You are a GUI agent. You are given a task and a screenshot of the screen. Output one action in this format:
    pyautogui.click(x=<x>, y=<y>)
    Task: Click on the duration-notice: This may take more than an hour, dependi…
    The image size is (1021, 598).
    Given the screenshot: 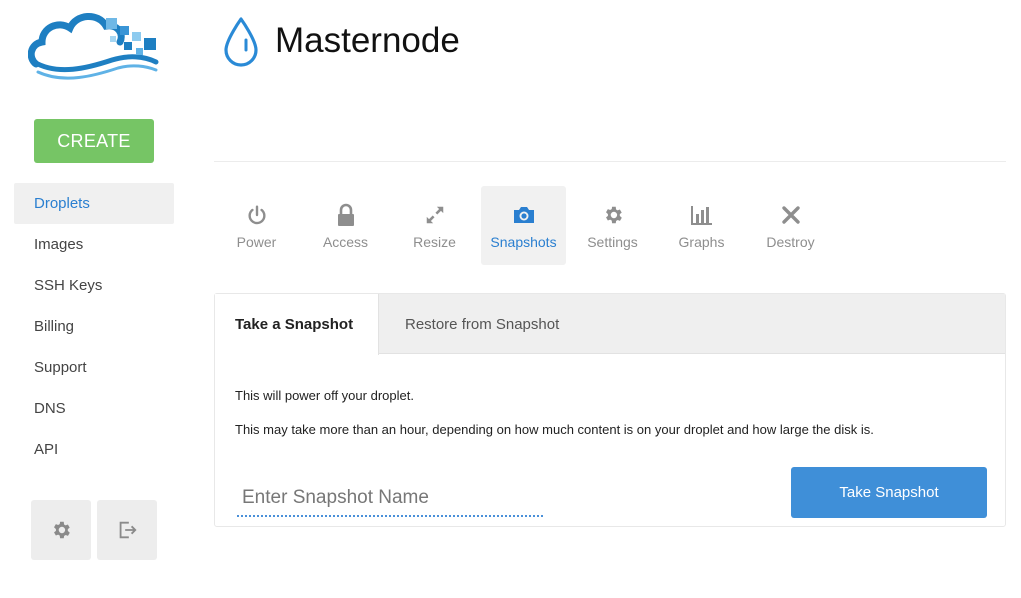 What is the action you would take?
    pyautogui.click(x=554, y=429)
    